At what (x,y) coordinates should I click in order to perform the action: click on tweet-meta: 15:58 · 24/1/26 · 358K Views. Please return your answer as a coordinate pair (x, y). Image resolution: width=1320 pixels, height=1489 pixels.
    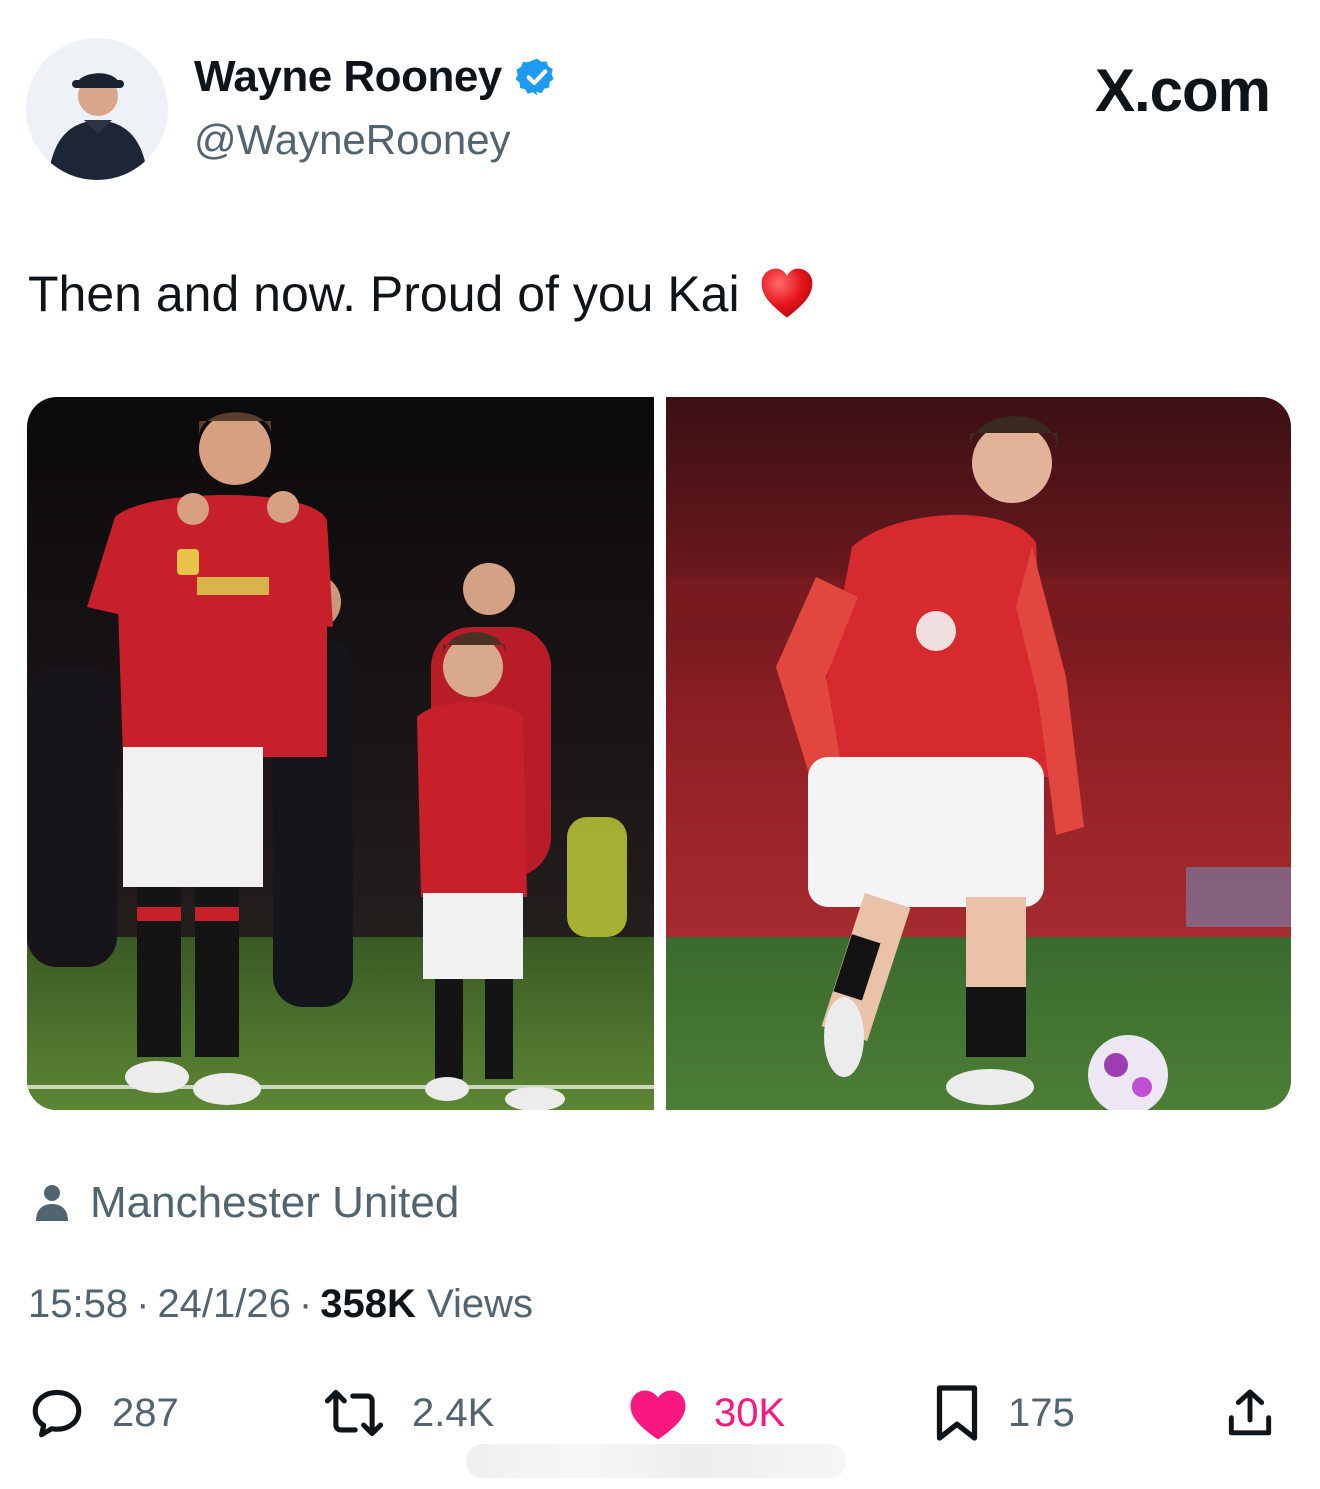
    Looking at the image, I should click on (280, 1304).